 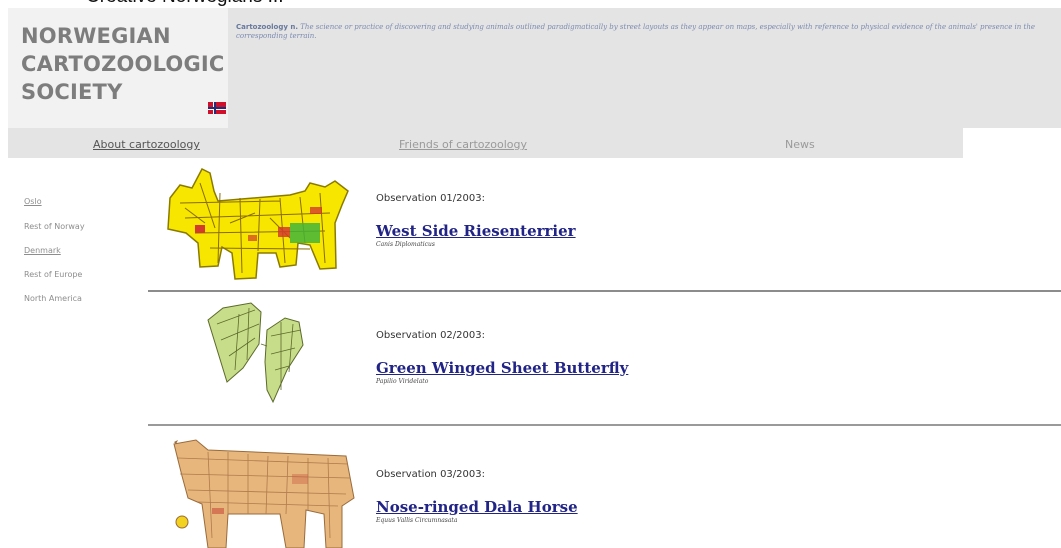 What do you see at coordinates (430, 474) in the screenshot?
I see `observation-label: Observation 03/2003:` at bounding box center [430, 474].